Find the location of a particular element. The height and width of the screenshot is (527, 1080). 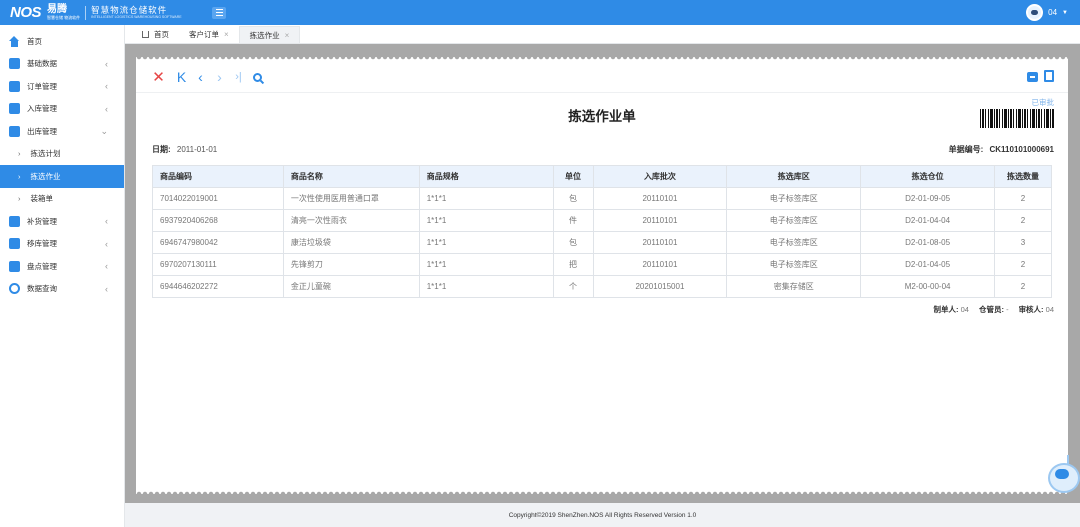

table-cell: D2-01-08-05 is located at coordinates (927, 242).